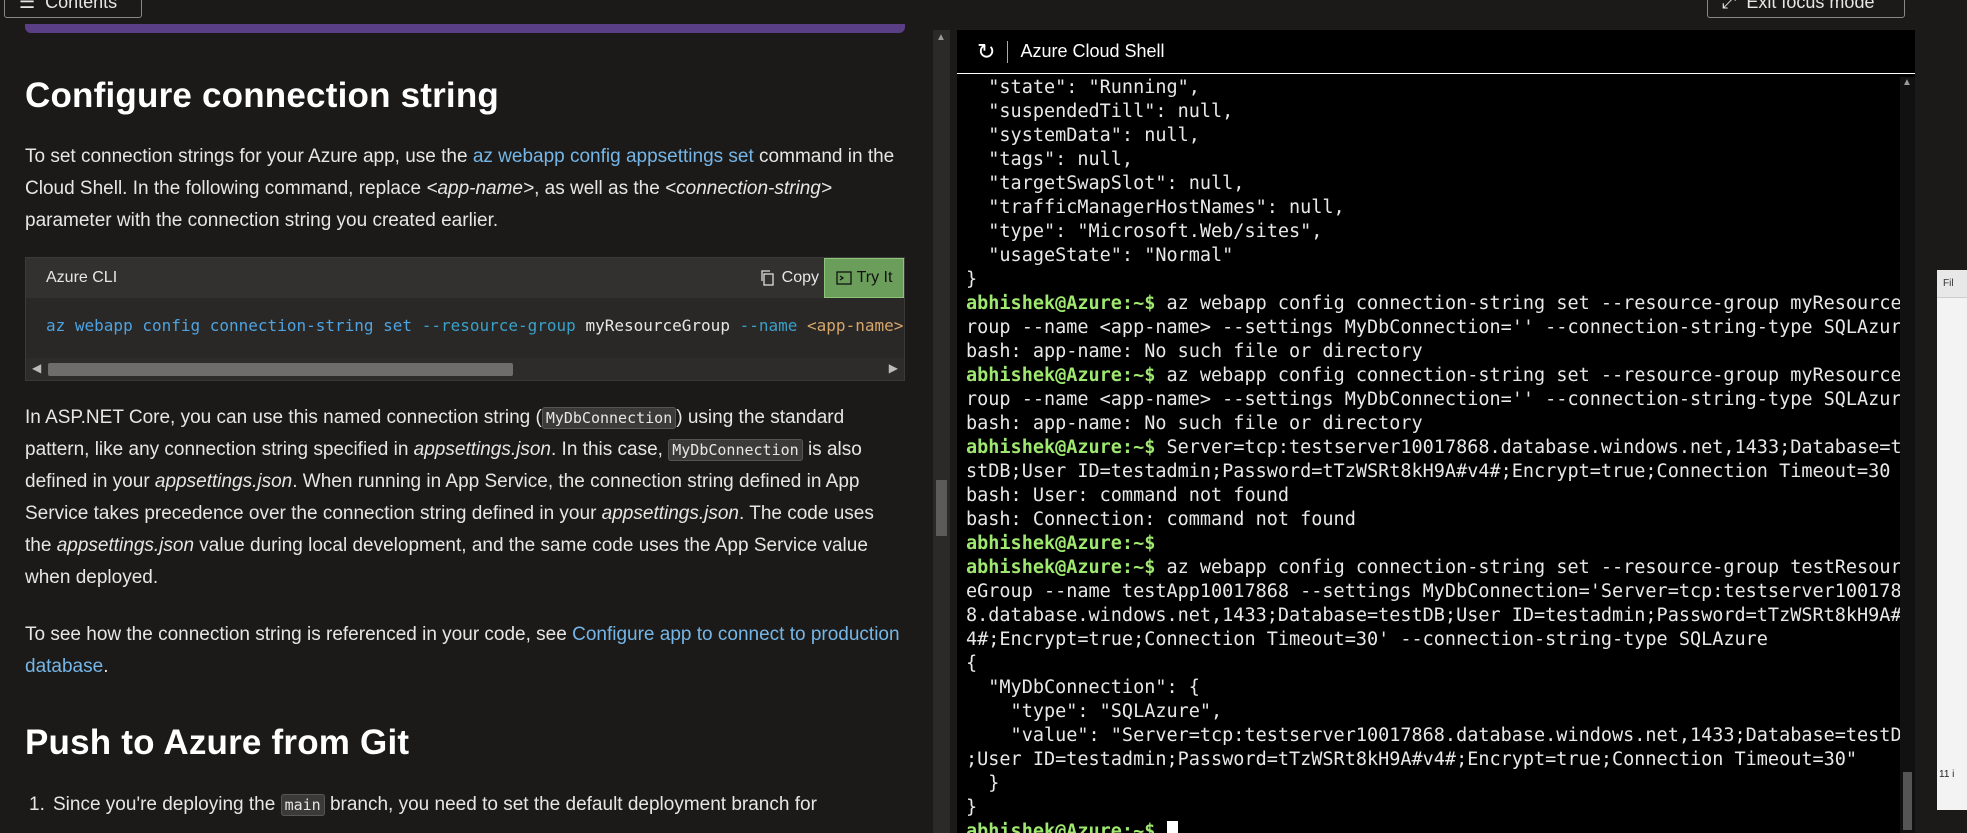 Image resolution: width=1967 pixels, height=833 pixels. Describe the element at coordinates (217, 742) in the screenshot. I see `heading-push-to-azure: Push to Azure from Git` at that location.